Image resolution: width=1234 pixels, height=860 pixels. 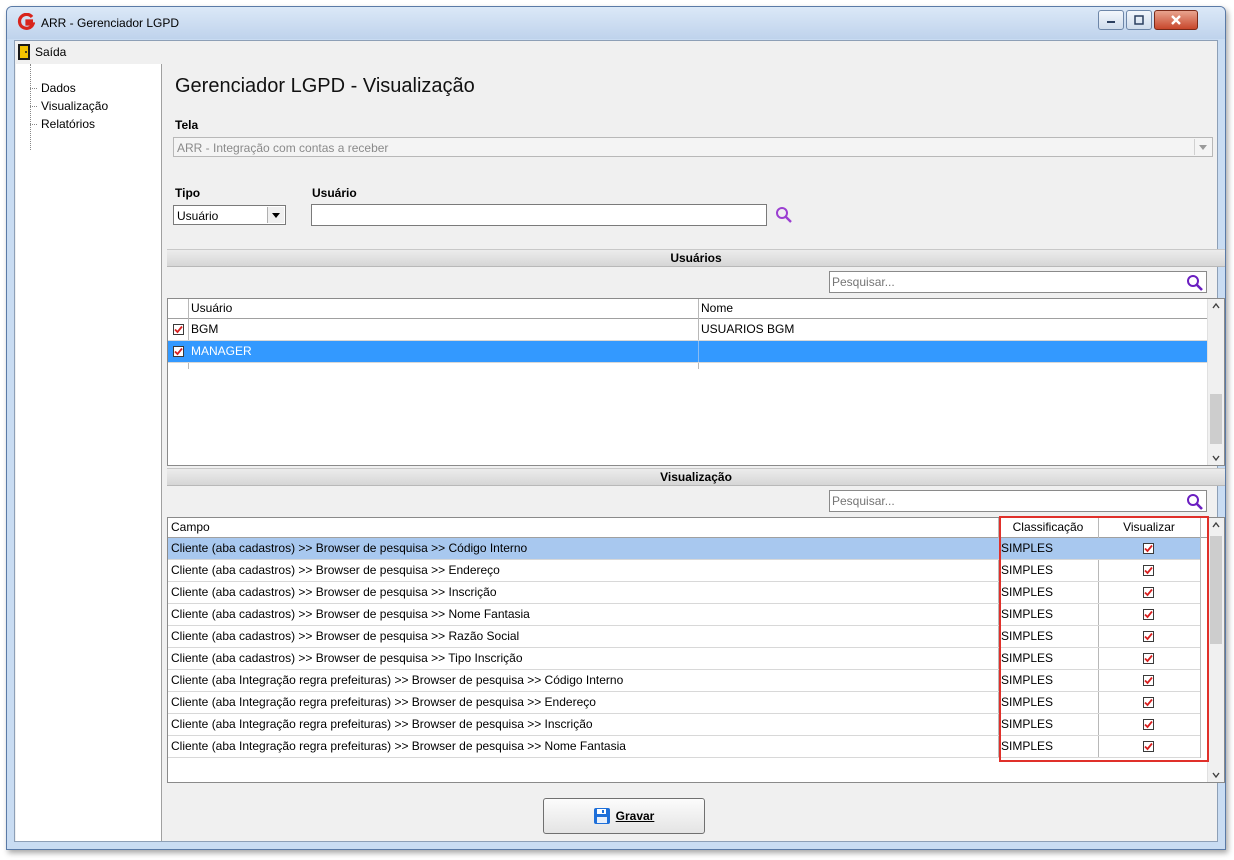 What do you see at coordinates (110, 23) in the screenshot?
I see `window-title: ARR - Gerenciador LGPD` at bounding box center [110, 23].